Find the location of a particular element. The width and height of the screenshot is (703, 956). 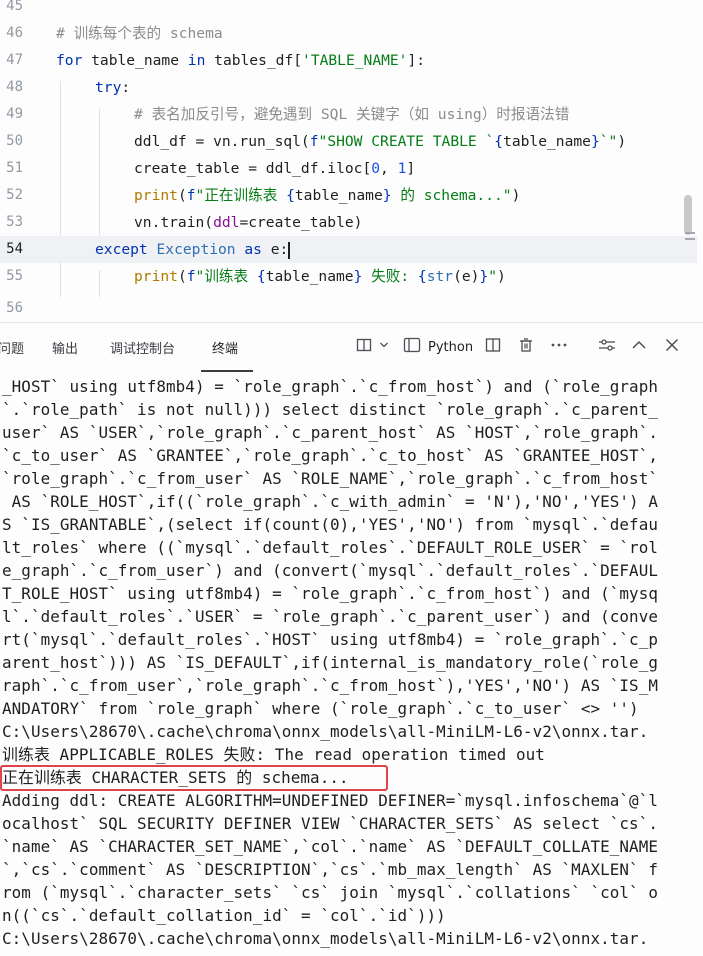

tab-debug-console: 调试控制台 is located at coordinates (142, 347).